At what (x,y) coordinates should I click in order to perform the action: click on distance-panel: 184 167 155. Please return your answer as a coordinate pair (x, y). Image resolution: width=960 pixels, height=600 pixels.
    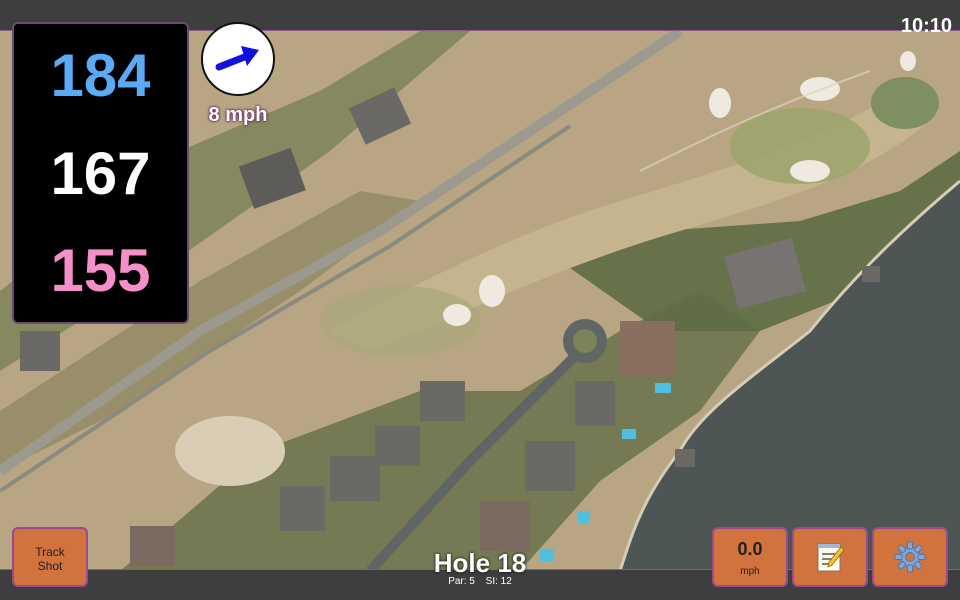
    Looking at the image, I should click on (100, 173).